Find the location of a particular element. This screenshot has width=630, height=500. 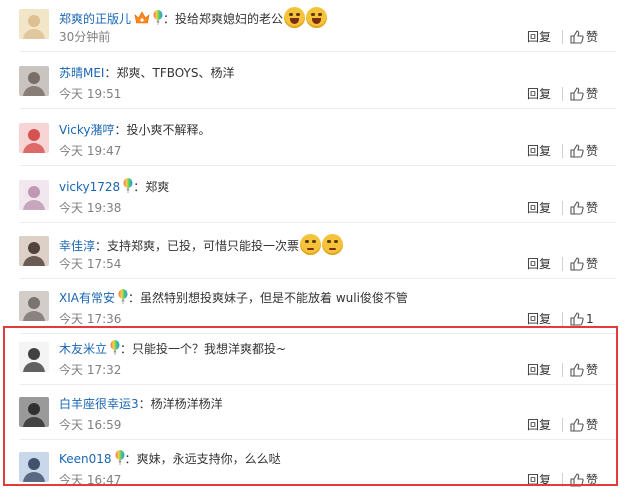

username-link: vicky1728 is located at coordinates (89, 187).